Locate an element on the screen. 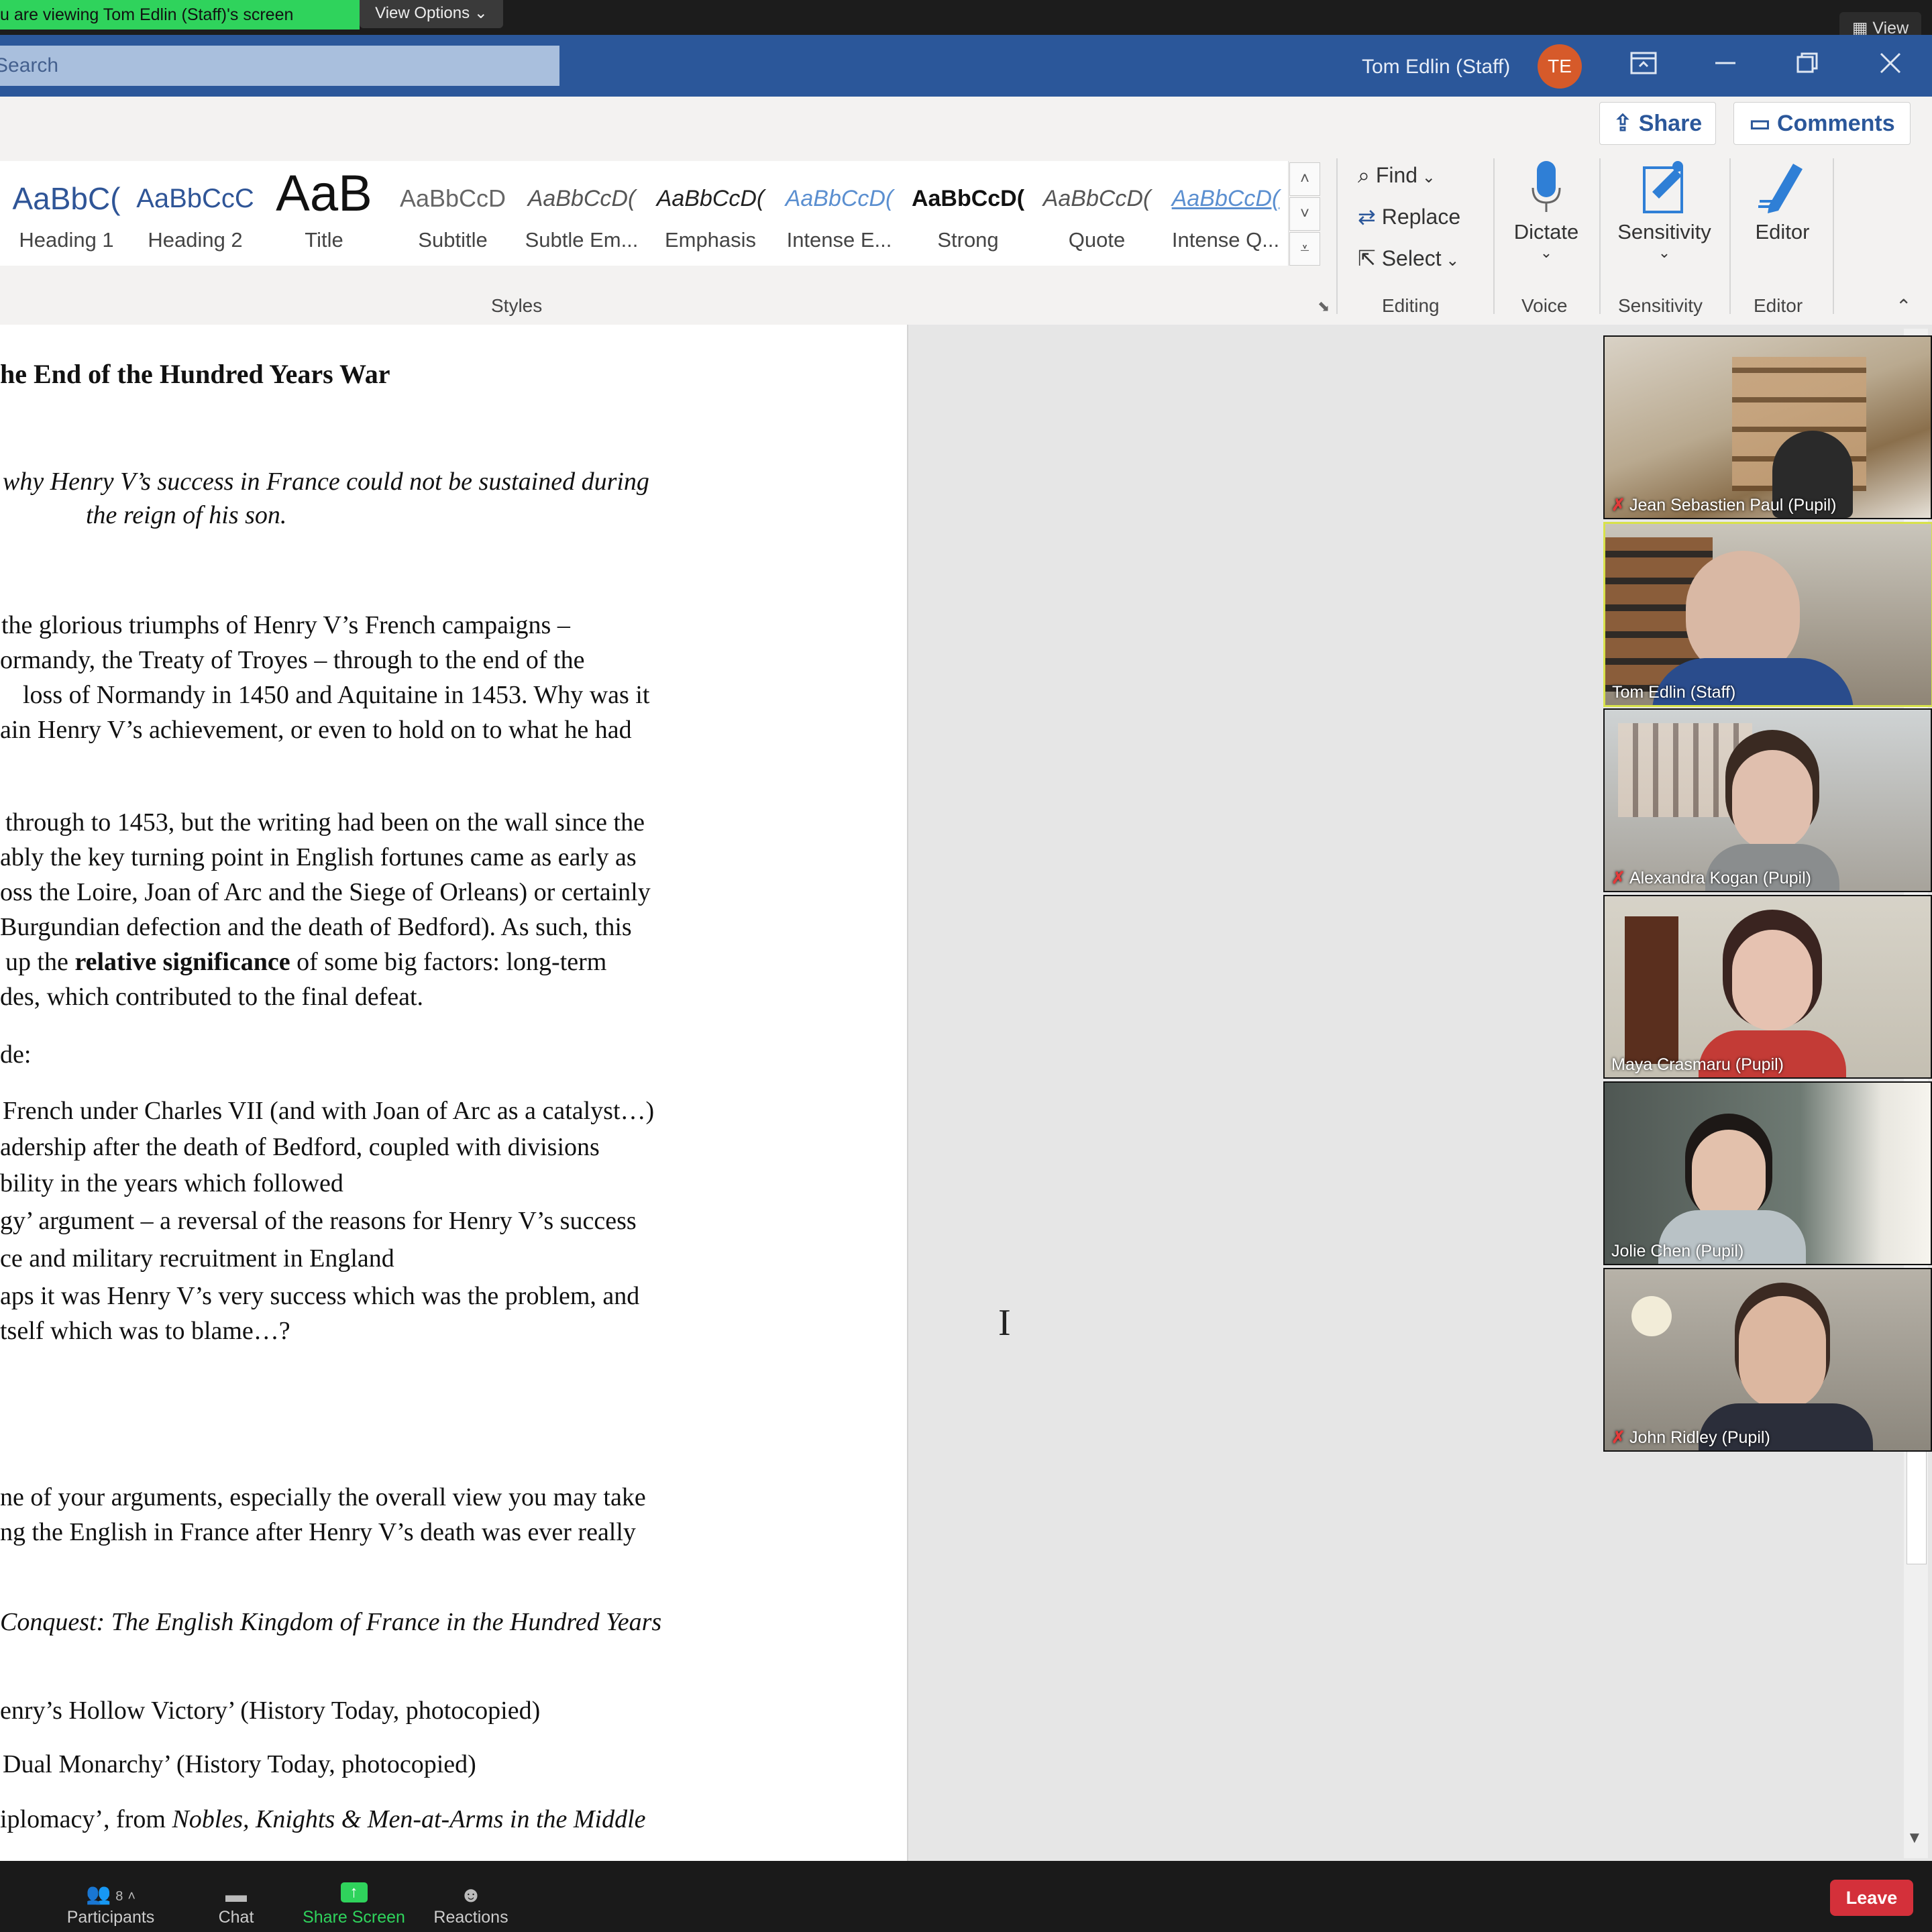  style-quote: AaBbCcD( Quote is located at coordinates (1097, 213).